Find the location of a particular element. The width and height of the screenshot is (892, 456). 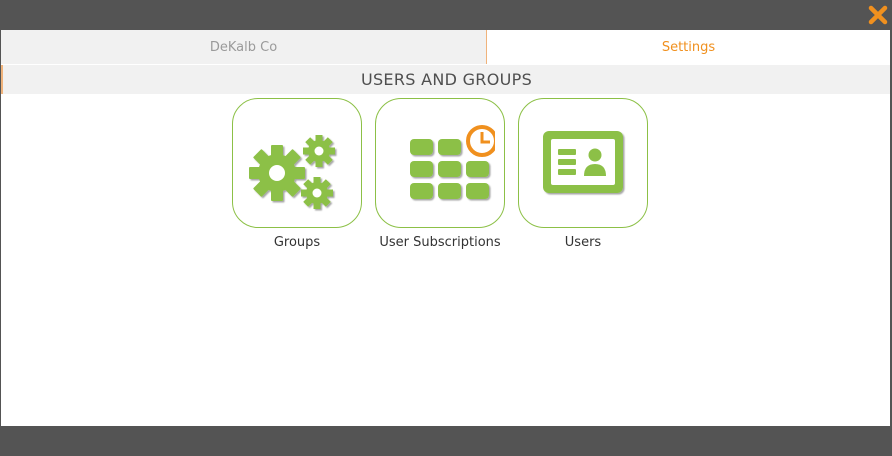

groups-tile-button is located at coordinates (297, 163).